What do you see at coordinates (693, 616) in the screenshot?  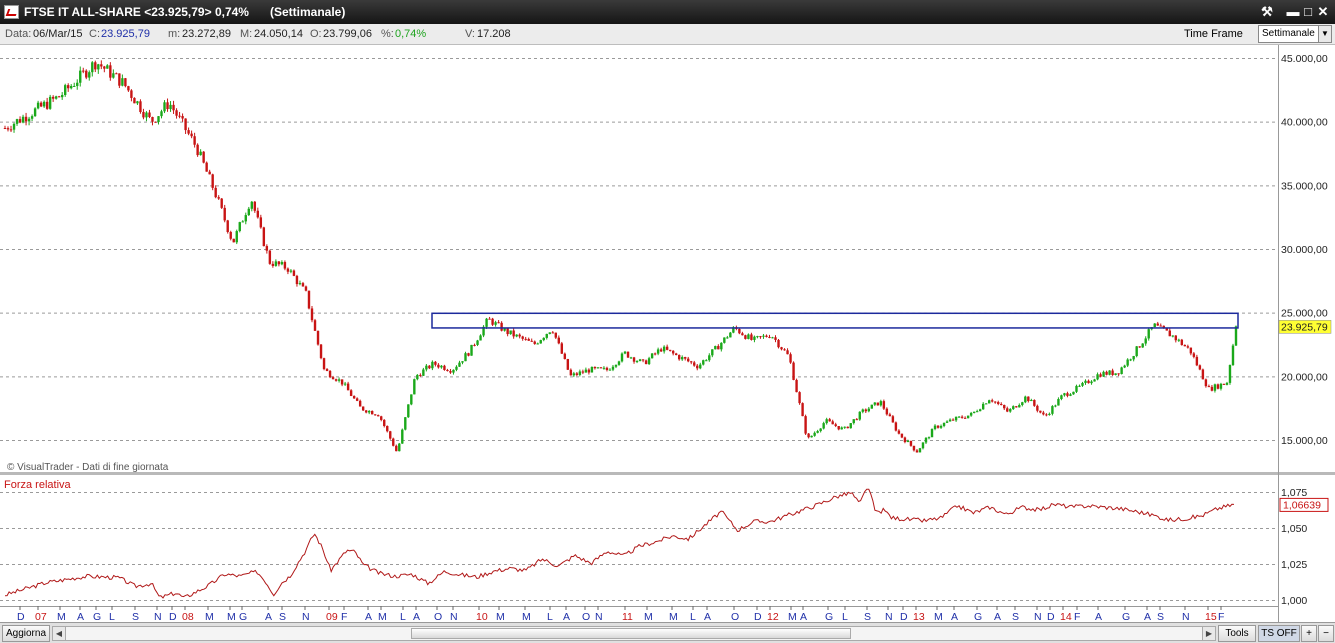 I see `time-tick-label: L` at bounding box center [693, 616].